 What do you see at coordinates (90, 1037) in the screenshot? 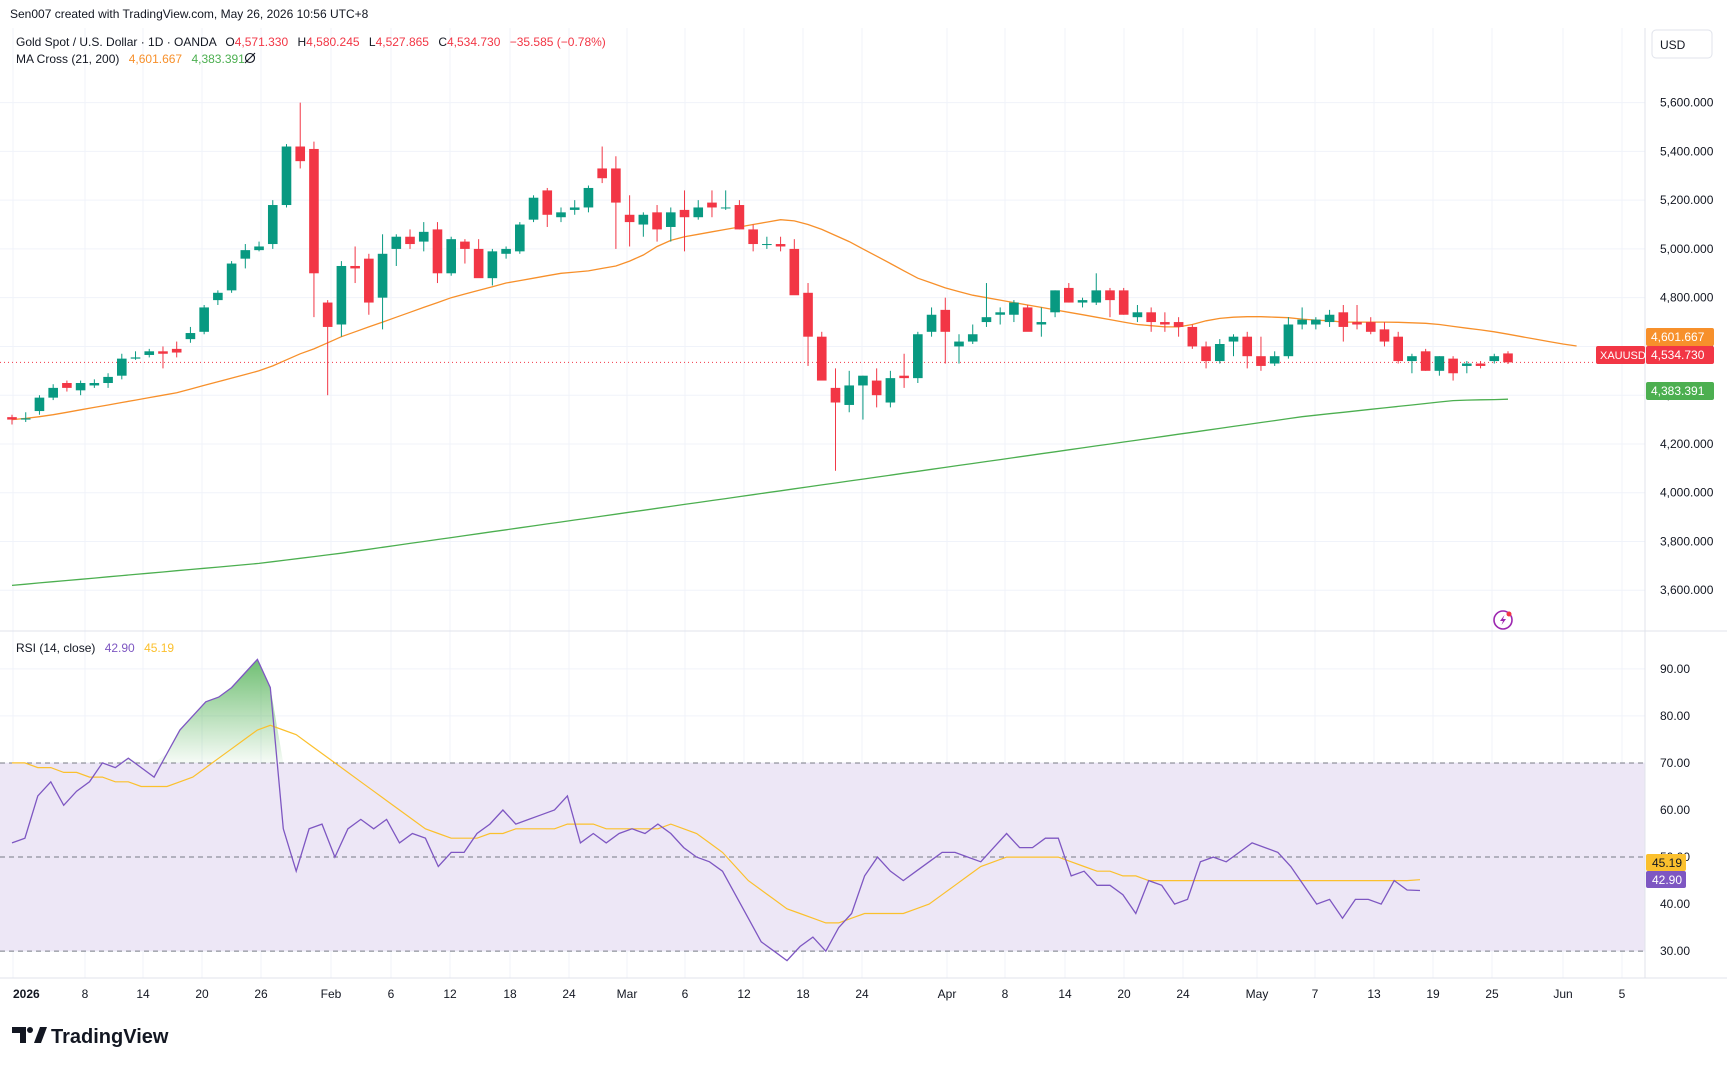
I see `tradingview-logo: TradingView` at bounding box center [90, 1037].